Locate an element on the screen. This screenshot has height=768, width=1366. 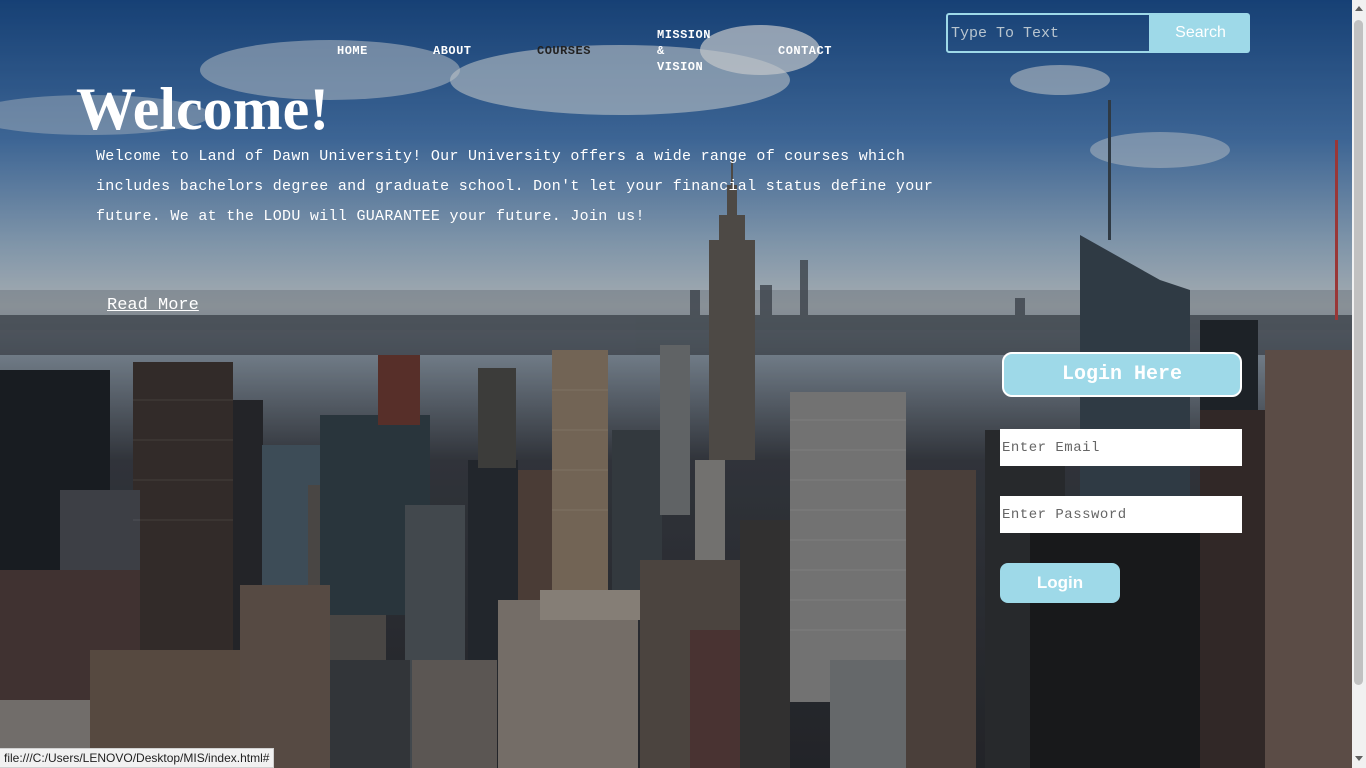
password-field is located at coordinates (1121, 514).